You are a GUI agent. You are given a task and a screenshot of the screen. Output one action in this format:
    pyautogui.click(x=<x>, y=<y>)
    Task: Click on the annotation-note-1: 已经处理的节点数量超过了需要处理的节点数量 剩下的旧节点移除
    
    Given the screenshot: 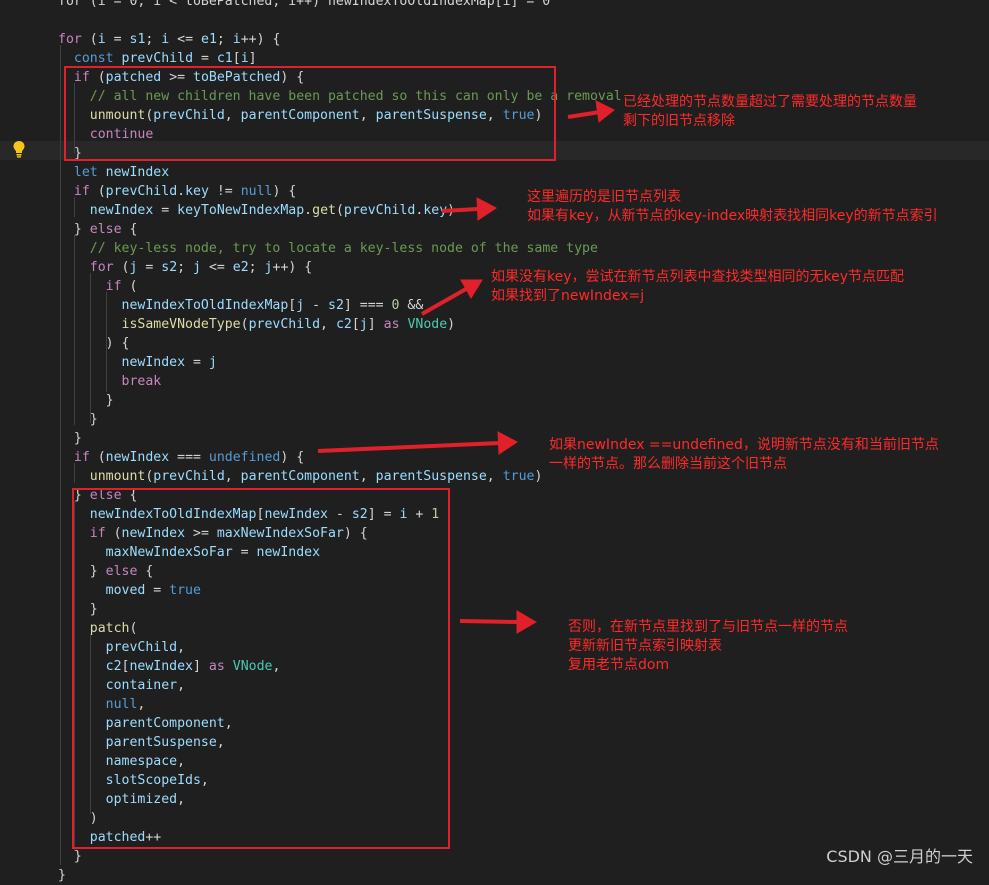 What is the action you would take?
    pyautogui.click(x=770, y=111)
    